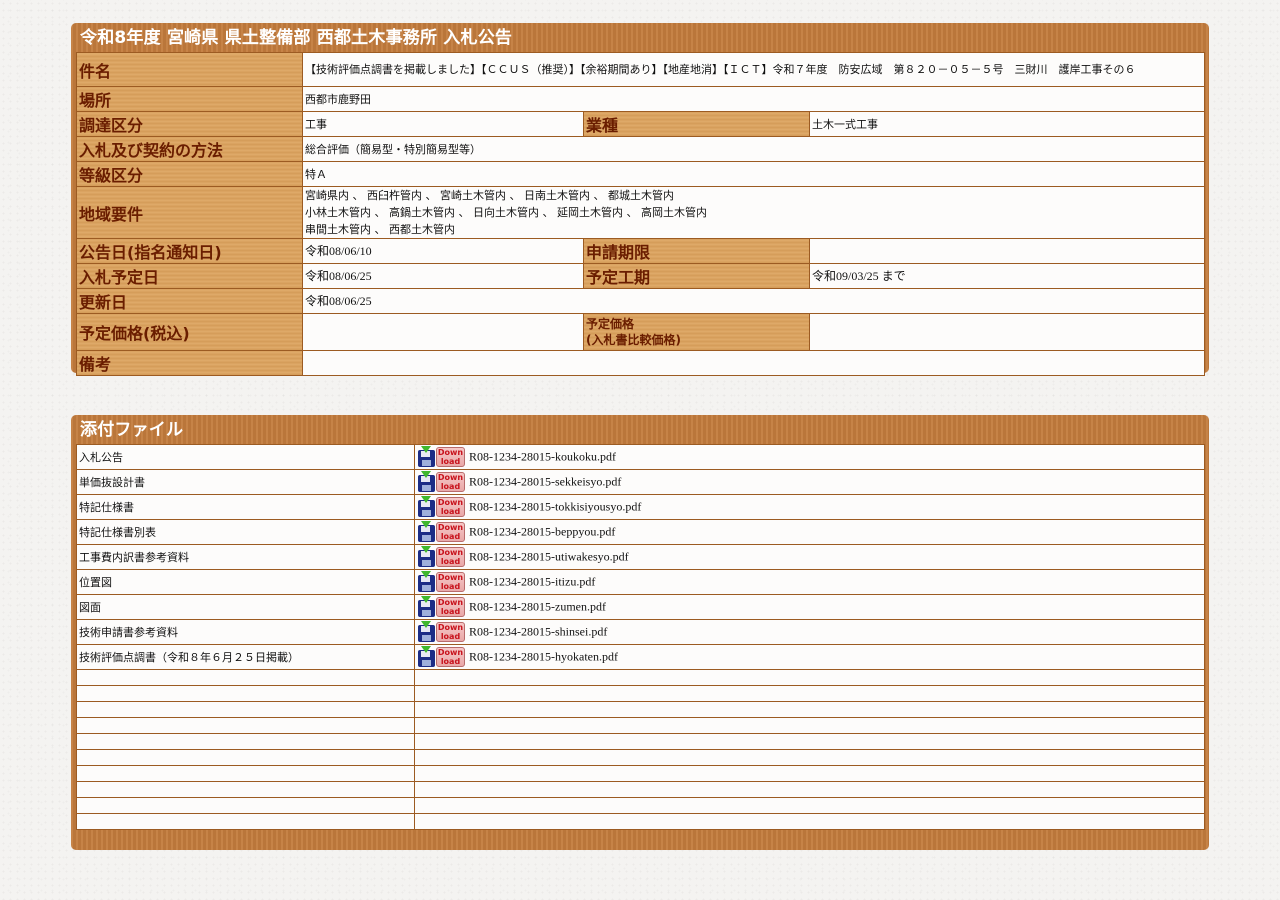  I want to click on attachment-filename-link: R08-1234-28015-shinsei.pdf, so click(538, 632).